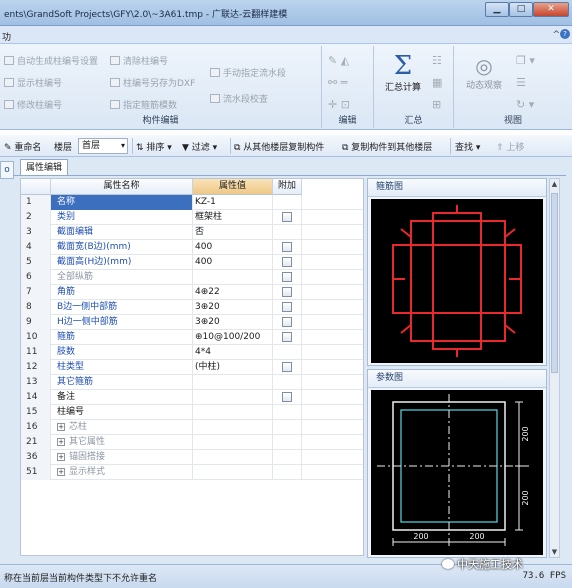 The width and height of the screenshot is (572, 588). What do you see at coordinates (6, 36) in the screenshot?
I see `menu-function: 功` at bounding box center [6, 36].